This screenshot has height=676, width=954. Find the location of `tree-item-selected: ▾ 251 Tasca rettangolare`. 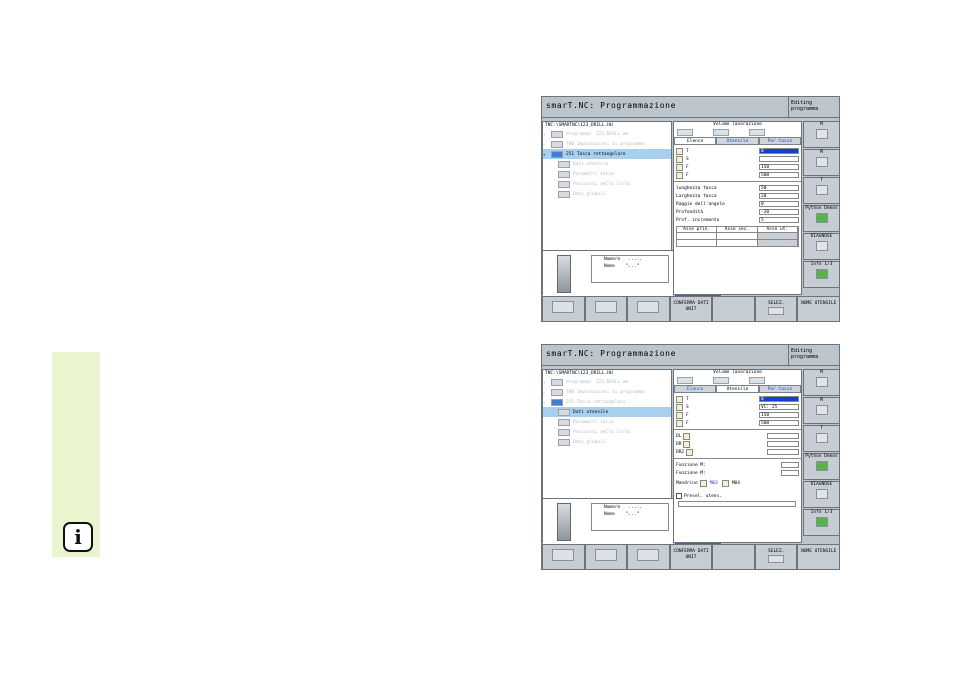

tree-item-selected: ▾ 251 Tasca rettangolare is located at coordinates (607, 154).